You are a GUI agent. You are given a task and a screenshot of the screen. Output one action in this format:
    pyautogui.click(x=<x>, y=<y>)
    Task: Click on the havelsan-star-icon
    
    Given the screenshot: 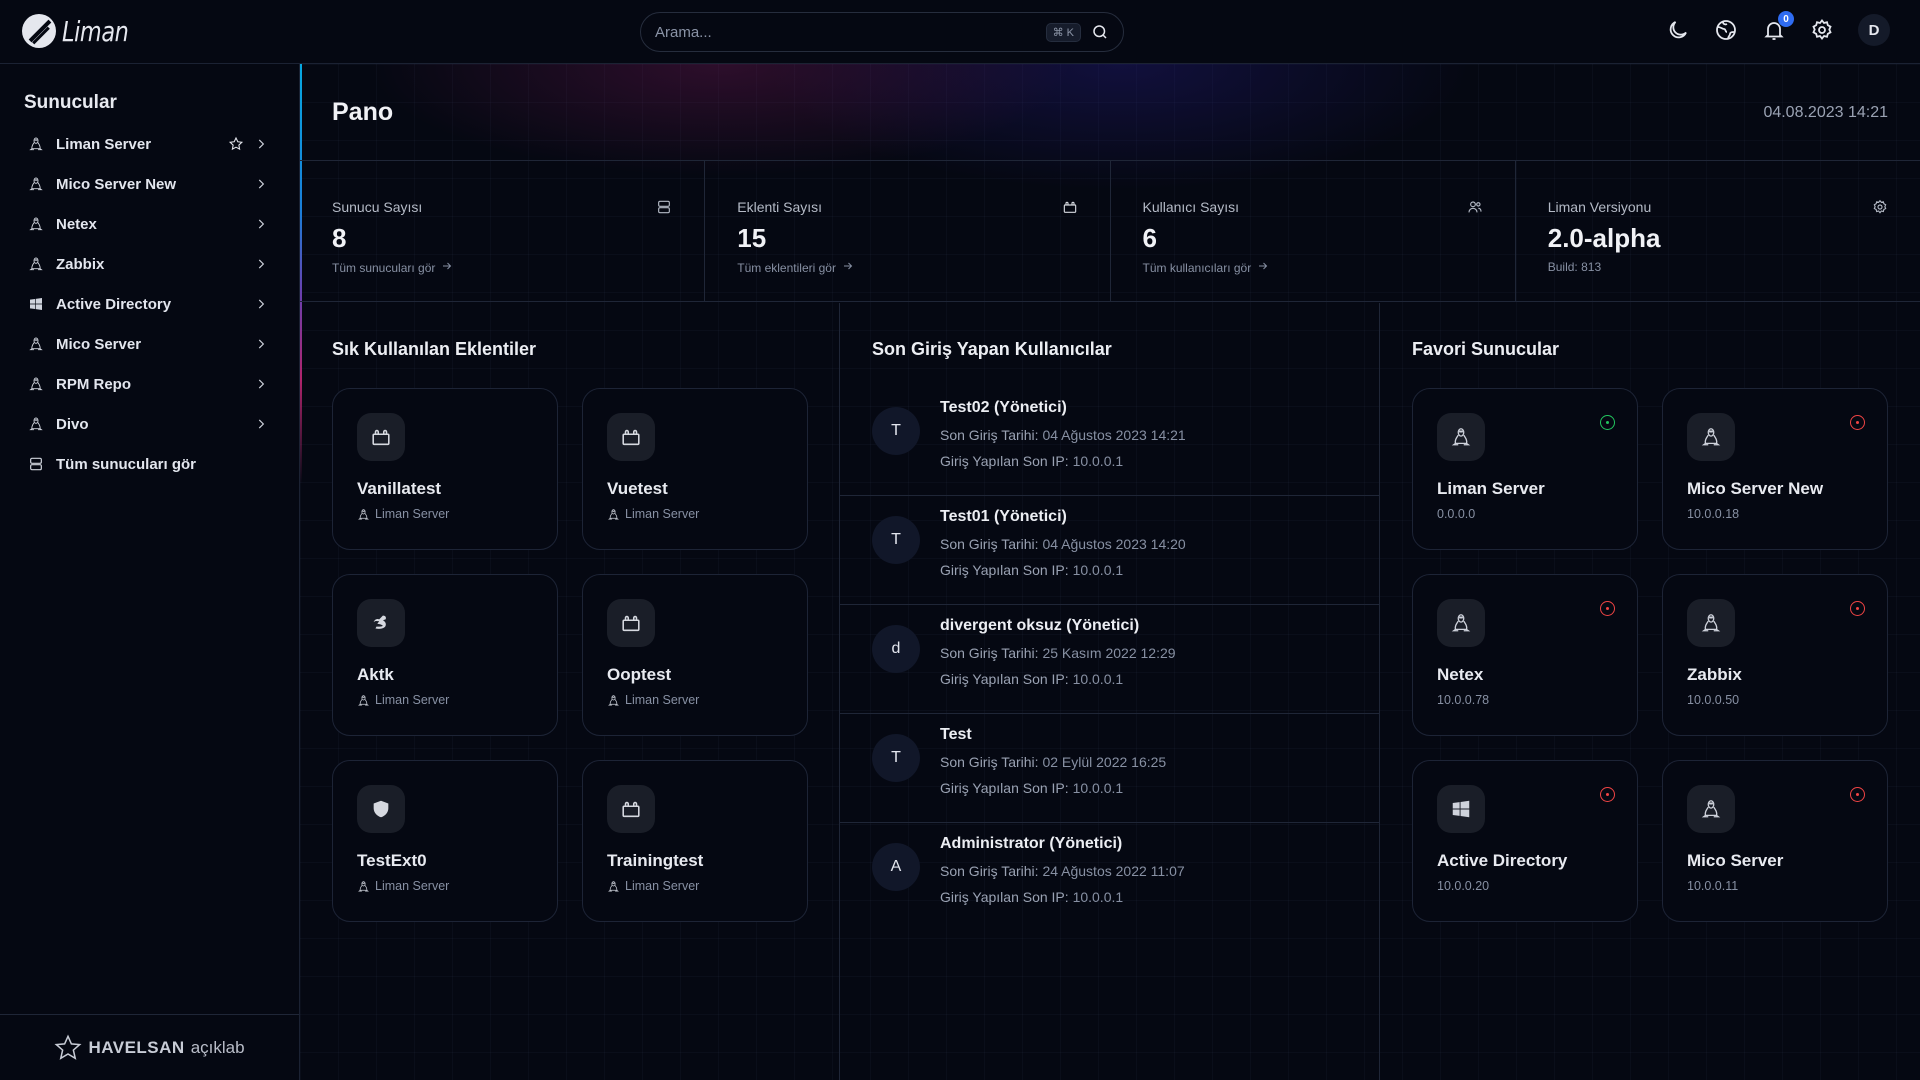 What is the action you would take?
    pyautogui.click(x=68, y=1046)
    